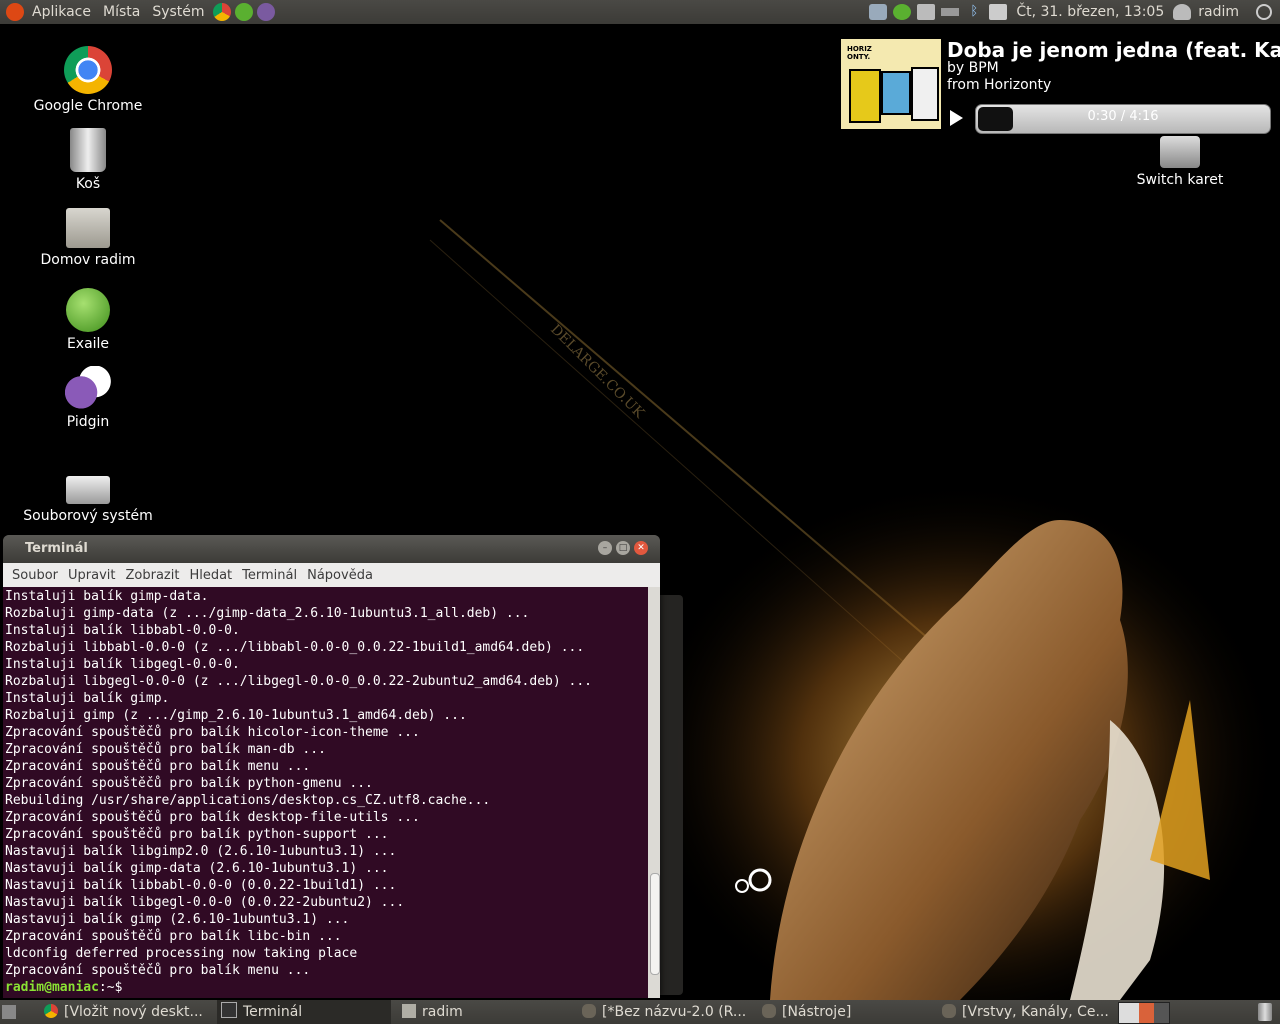 Image resolution: width=1280 pixels, height=1024 pixels. I want to click on desktop-icon-exaile: Exaile, so click(88, 320).